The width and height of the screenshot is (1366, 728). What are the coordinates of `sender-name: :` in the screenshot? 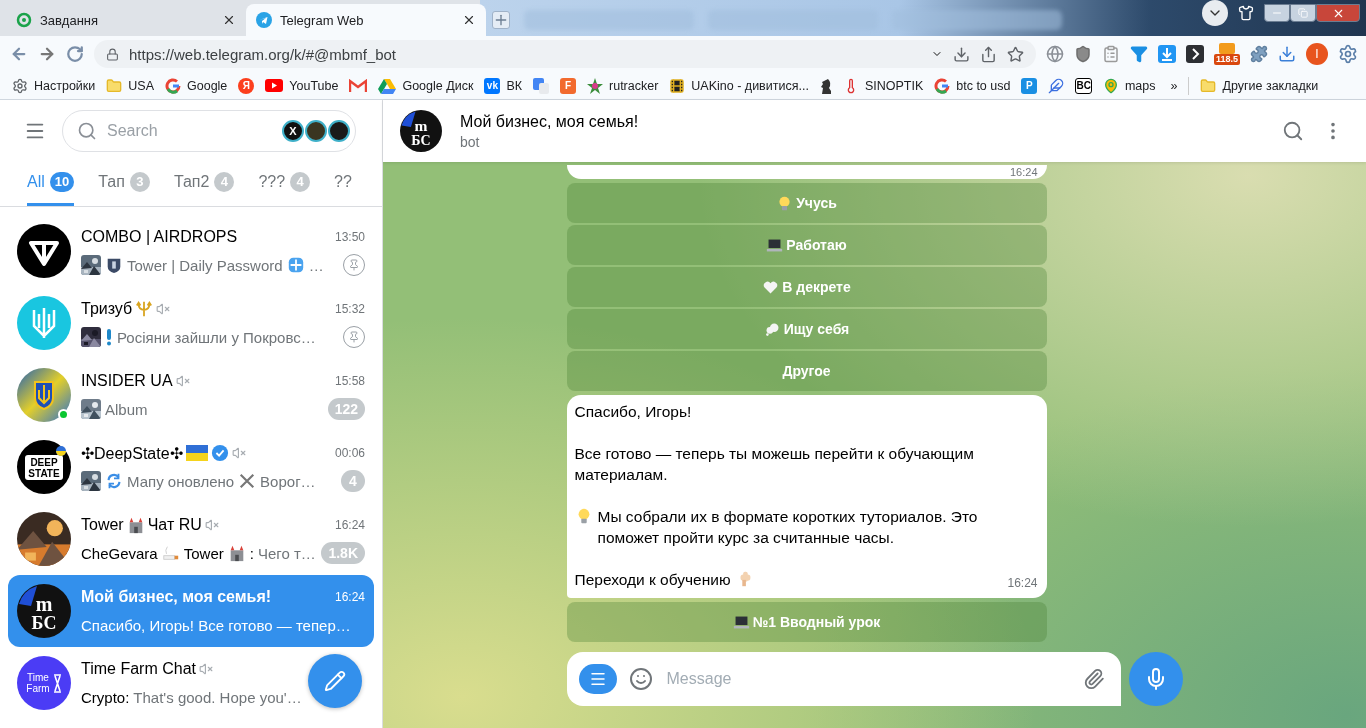 It's located at (251, 553).